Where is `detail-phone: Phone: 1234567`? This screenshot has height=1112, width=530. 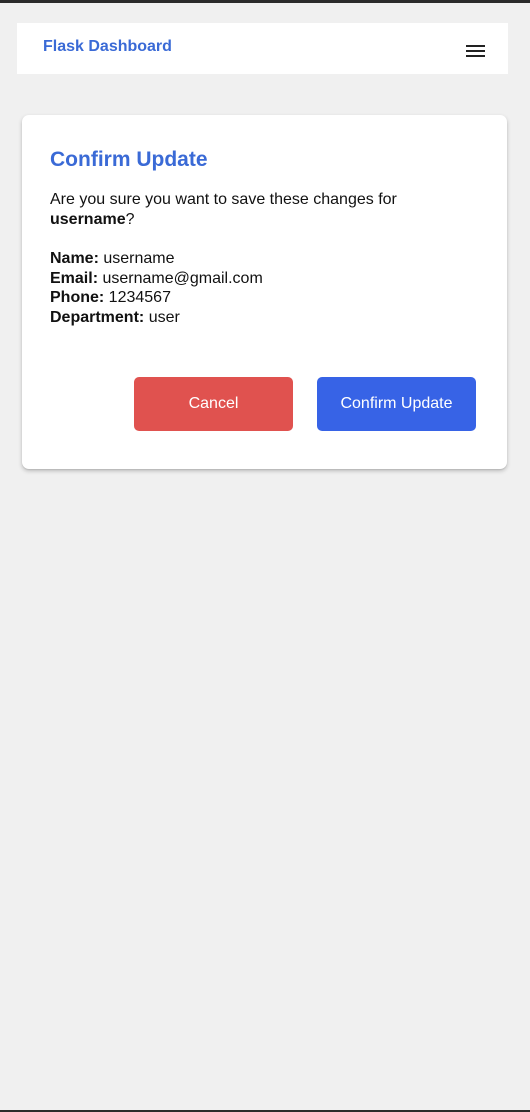 detail-phone: Phone: 1234567 is located at coordinates (156, 298).